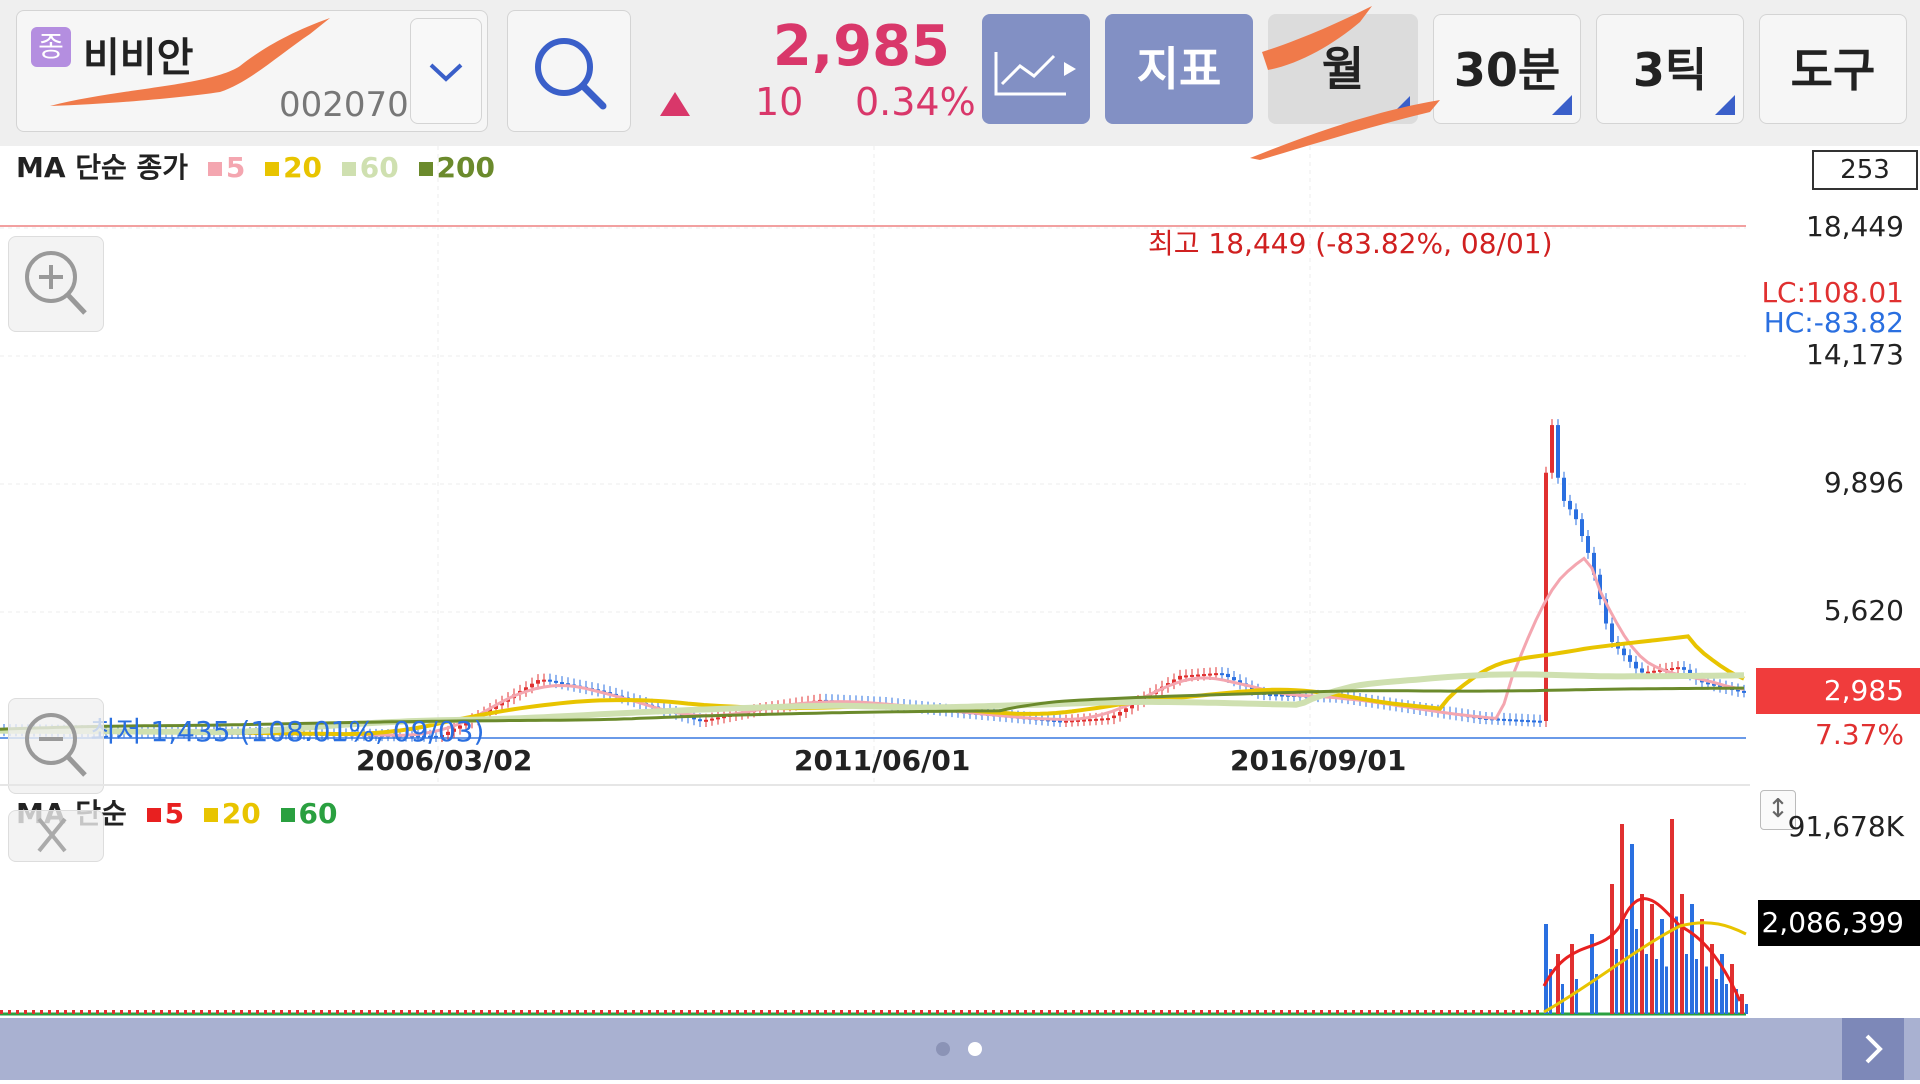 Image resolution: width=1920 pixels, height=1084 pixels. I want to click on zoom-out-button, so click(56, 746).